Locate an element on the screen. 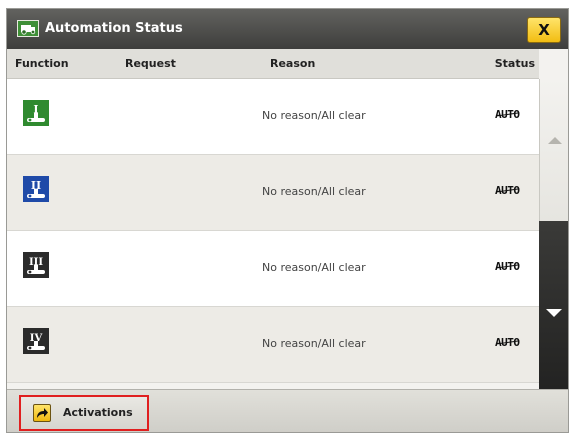  table-header: Function Request Reason Status is located at coordinates (273, 64).